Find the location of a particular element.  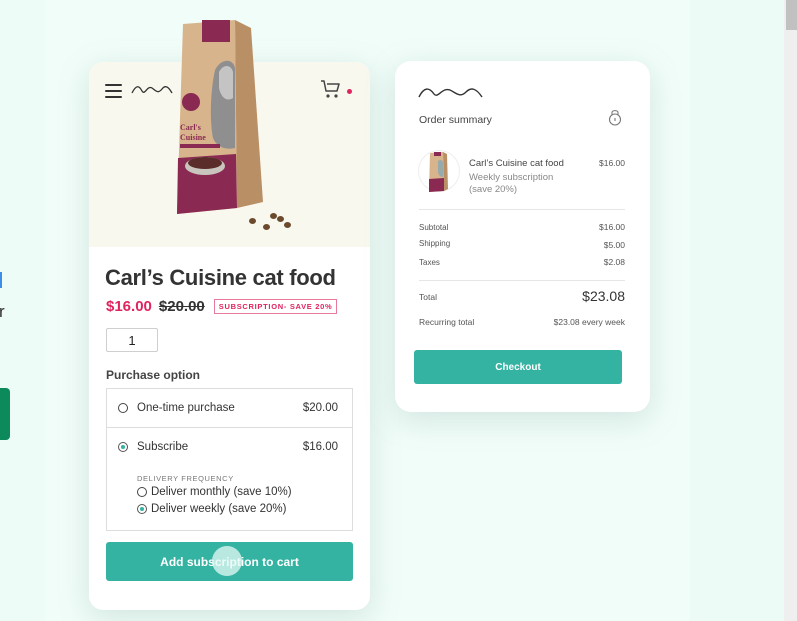

option-price: $16.00 is located at coordinates (320, 447).